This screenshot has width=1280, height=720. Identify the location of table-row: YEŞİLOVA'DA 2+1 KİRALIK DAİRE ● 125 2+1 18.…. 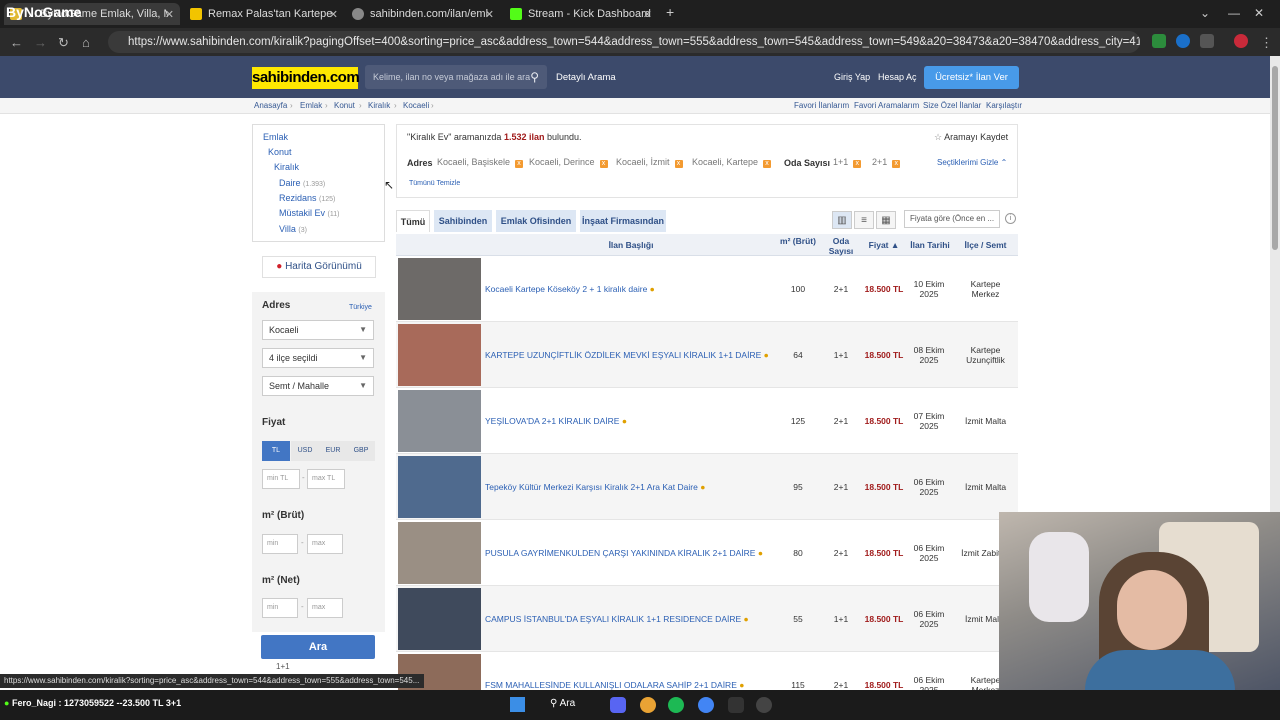
(707, 421).